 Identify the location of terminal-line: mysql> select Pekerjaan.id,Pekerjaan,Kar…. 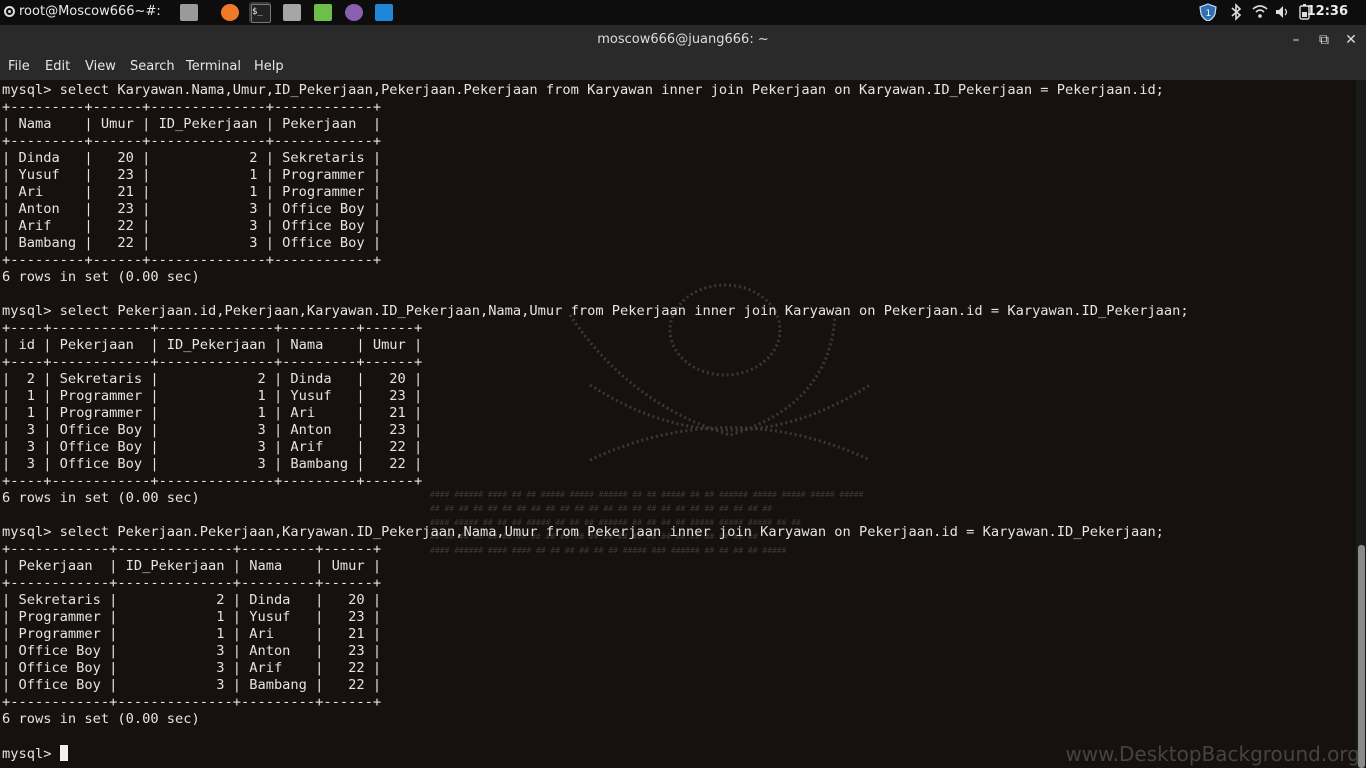
(595, 311).